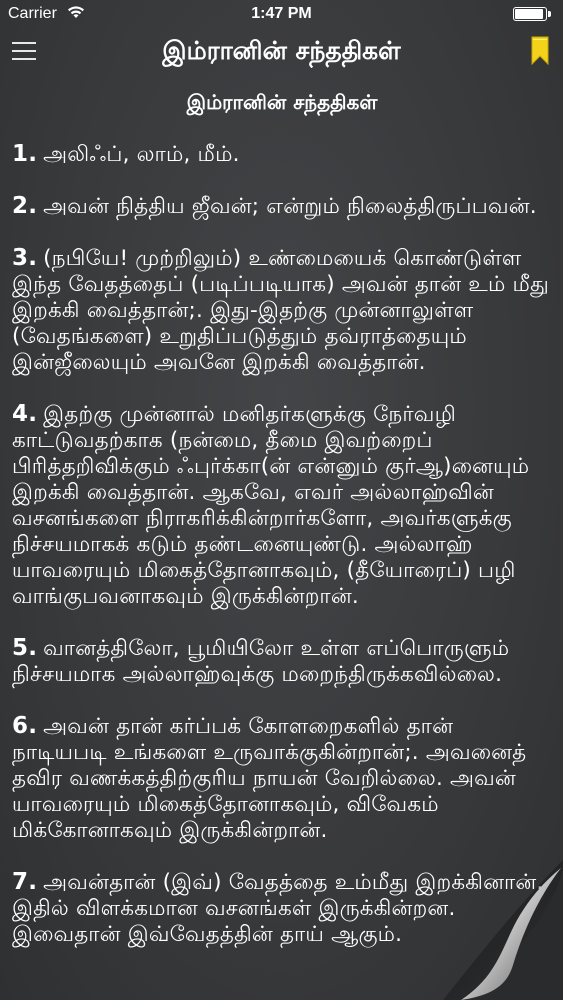 The image size is (563, 1000). I want to click on bookmark-icon, so click(540, 51).